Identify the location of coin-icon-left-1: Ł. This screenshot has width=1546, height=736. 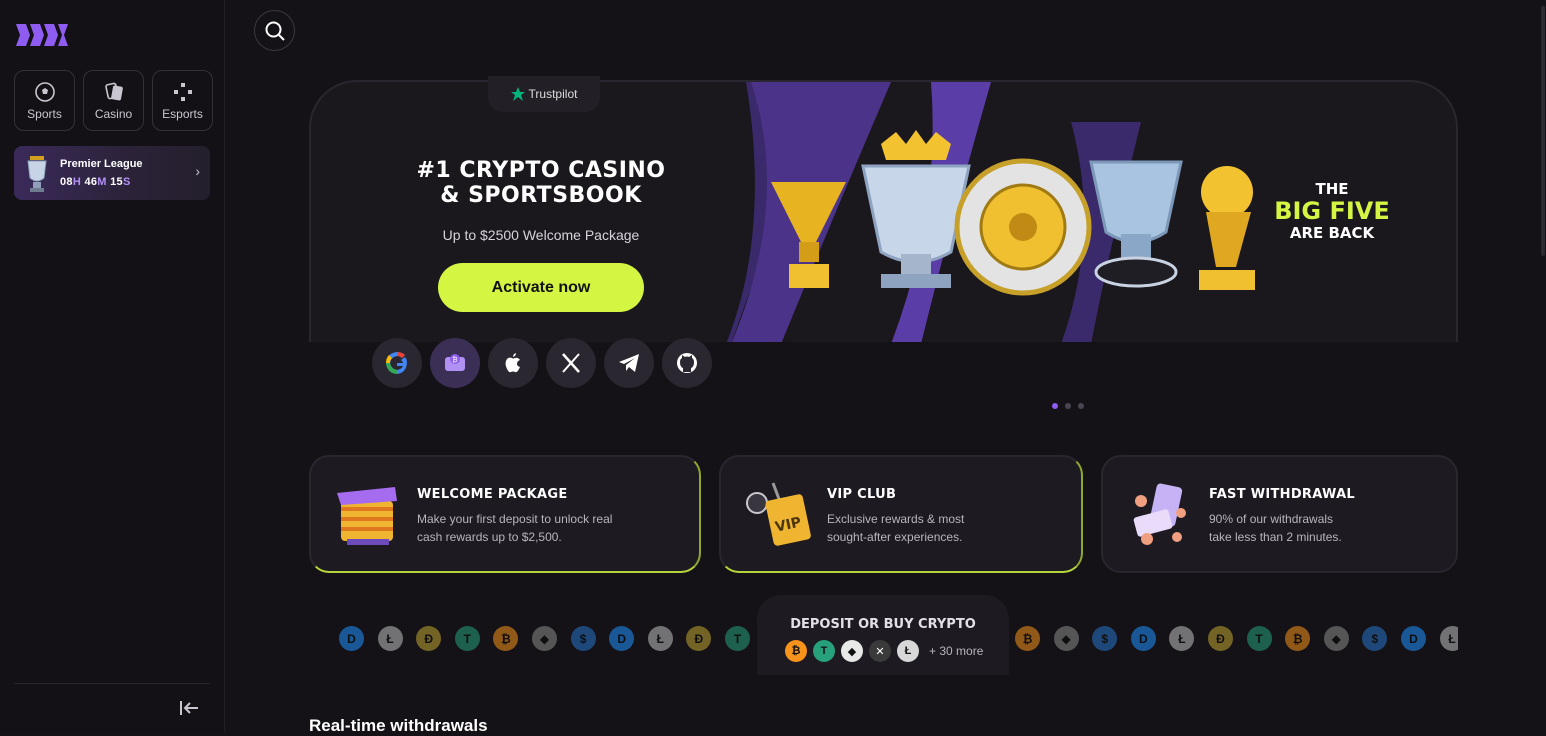
(390, 638).